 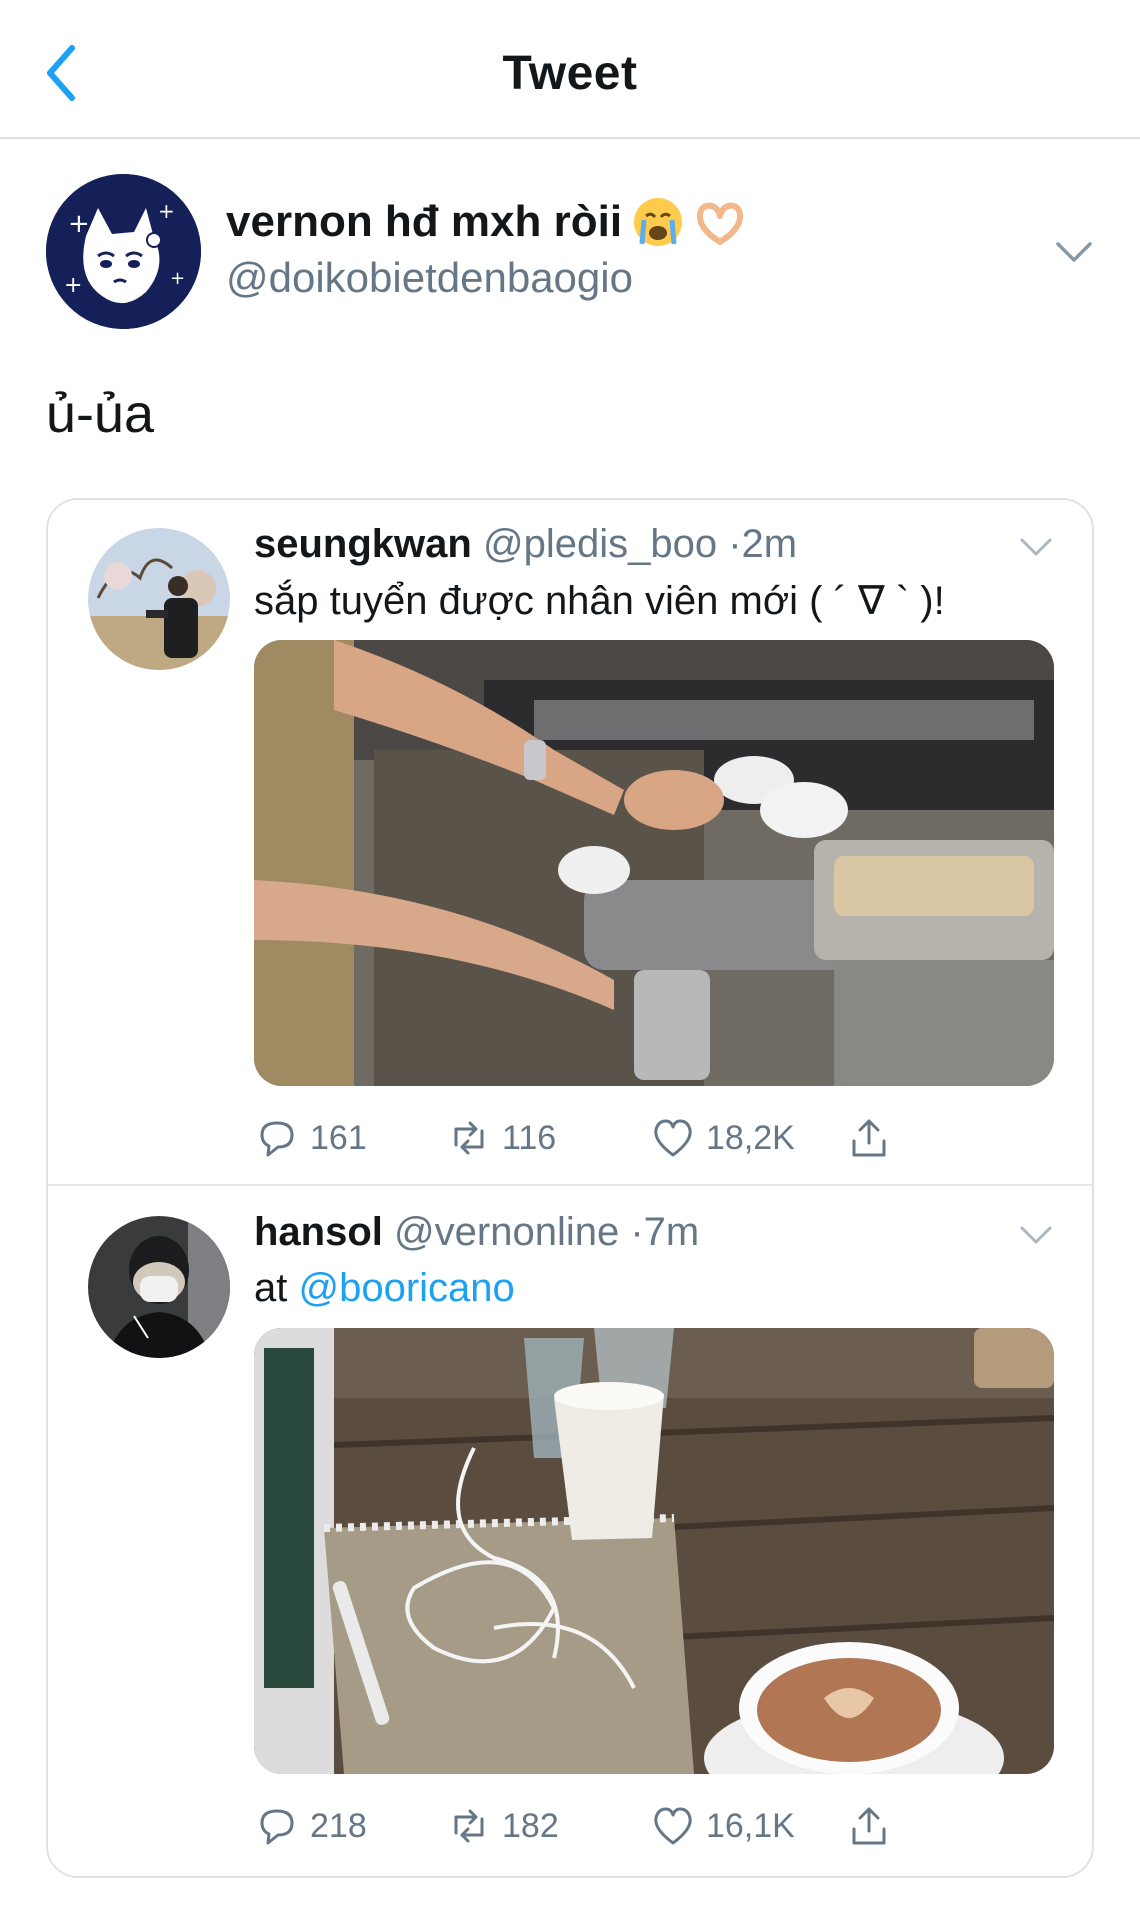 What do you see at coordinates (600, 544) in the screenshot?
I see `handle: @pledis_boo` at bounding box center [600, 544].